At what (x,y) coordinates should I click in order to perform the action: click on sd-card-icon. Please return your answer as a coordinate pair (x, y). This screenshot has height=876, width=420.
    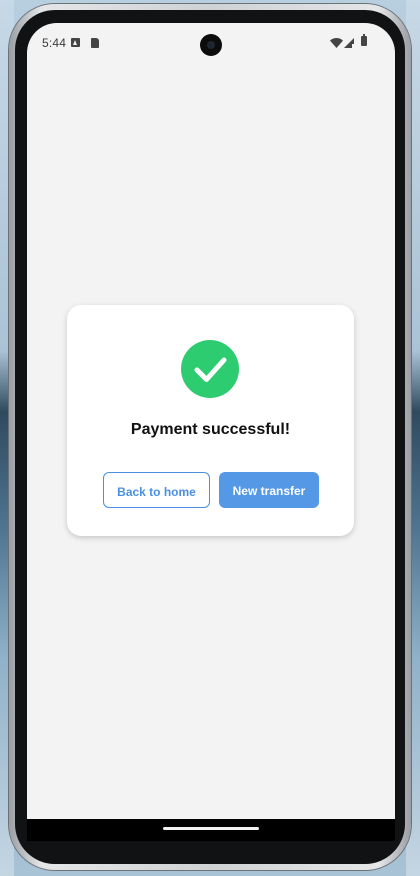
    Looking at the image, I should click on (95, 43).